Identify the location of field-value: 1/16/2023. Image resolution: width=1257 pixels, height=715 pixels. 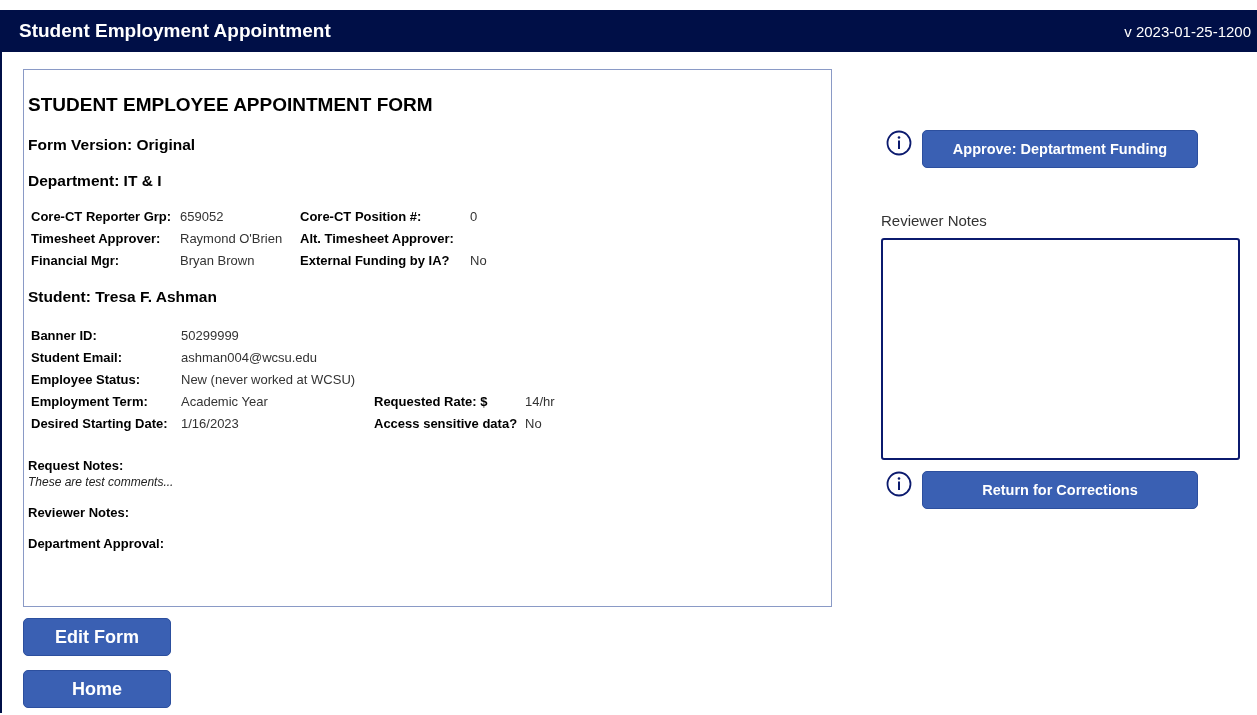
(210, 424).